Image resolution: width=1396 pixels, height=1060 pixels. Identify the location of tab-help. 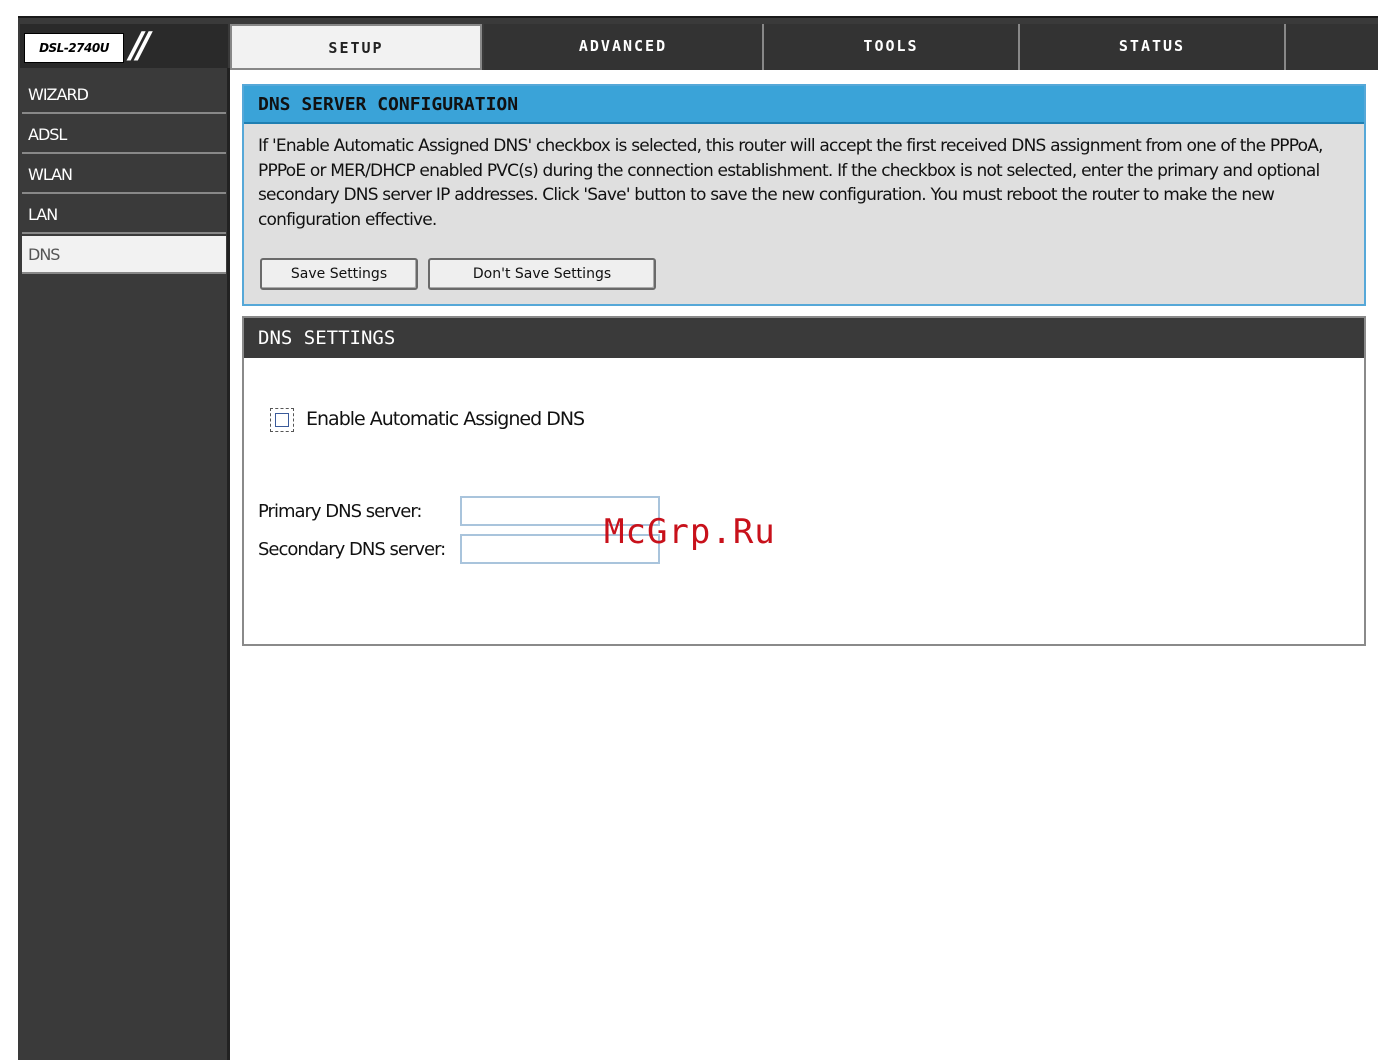
(1332, 47).